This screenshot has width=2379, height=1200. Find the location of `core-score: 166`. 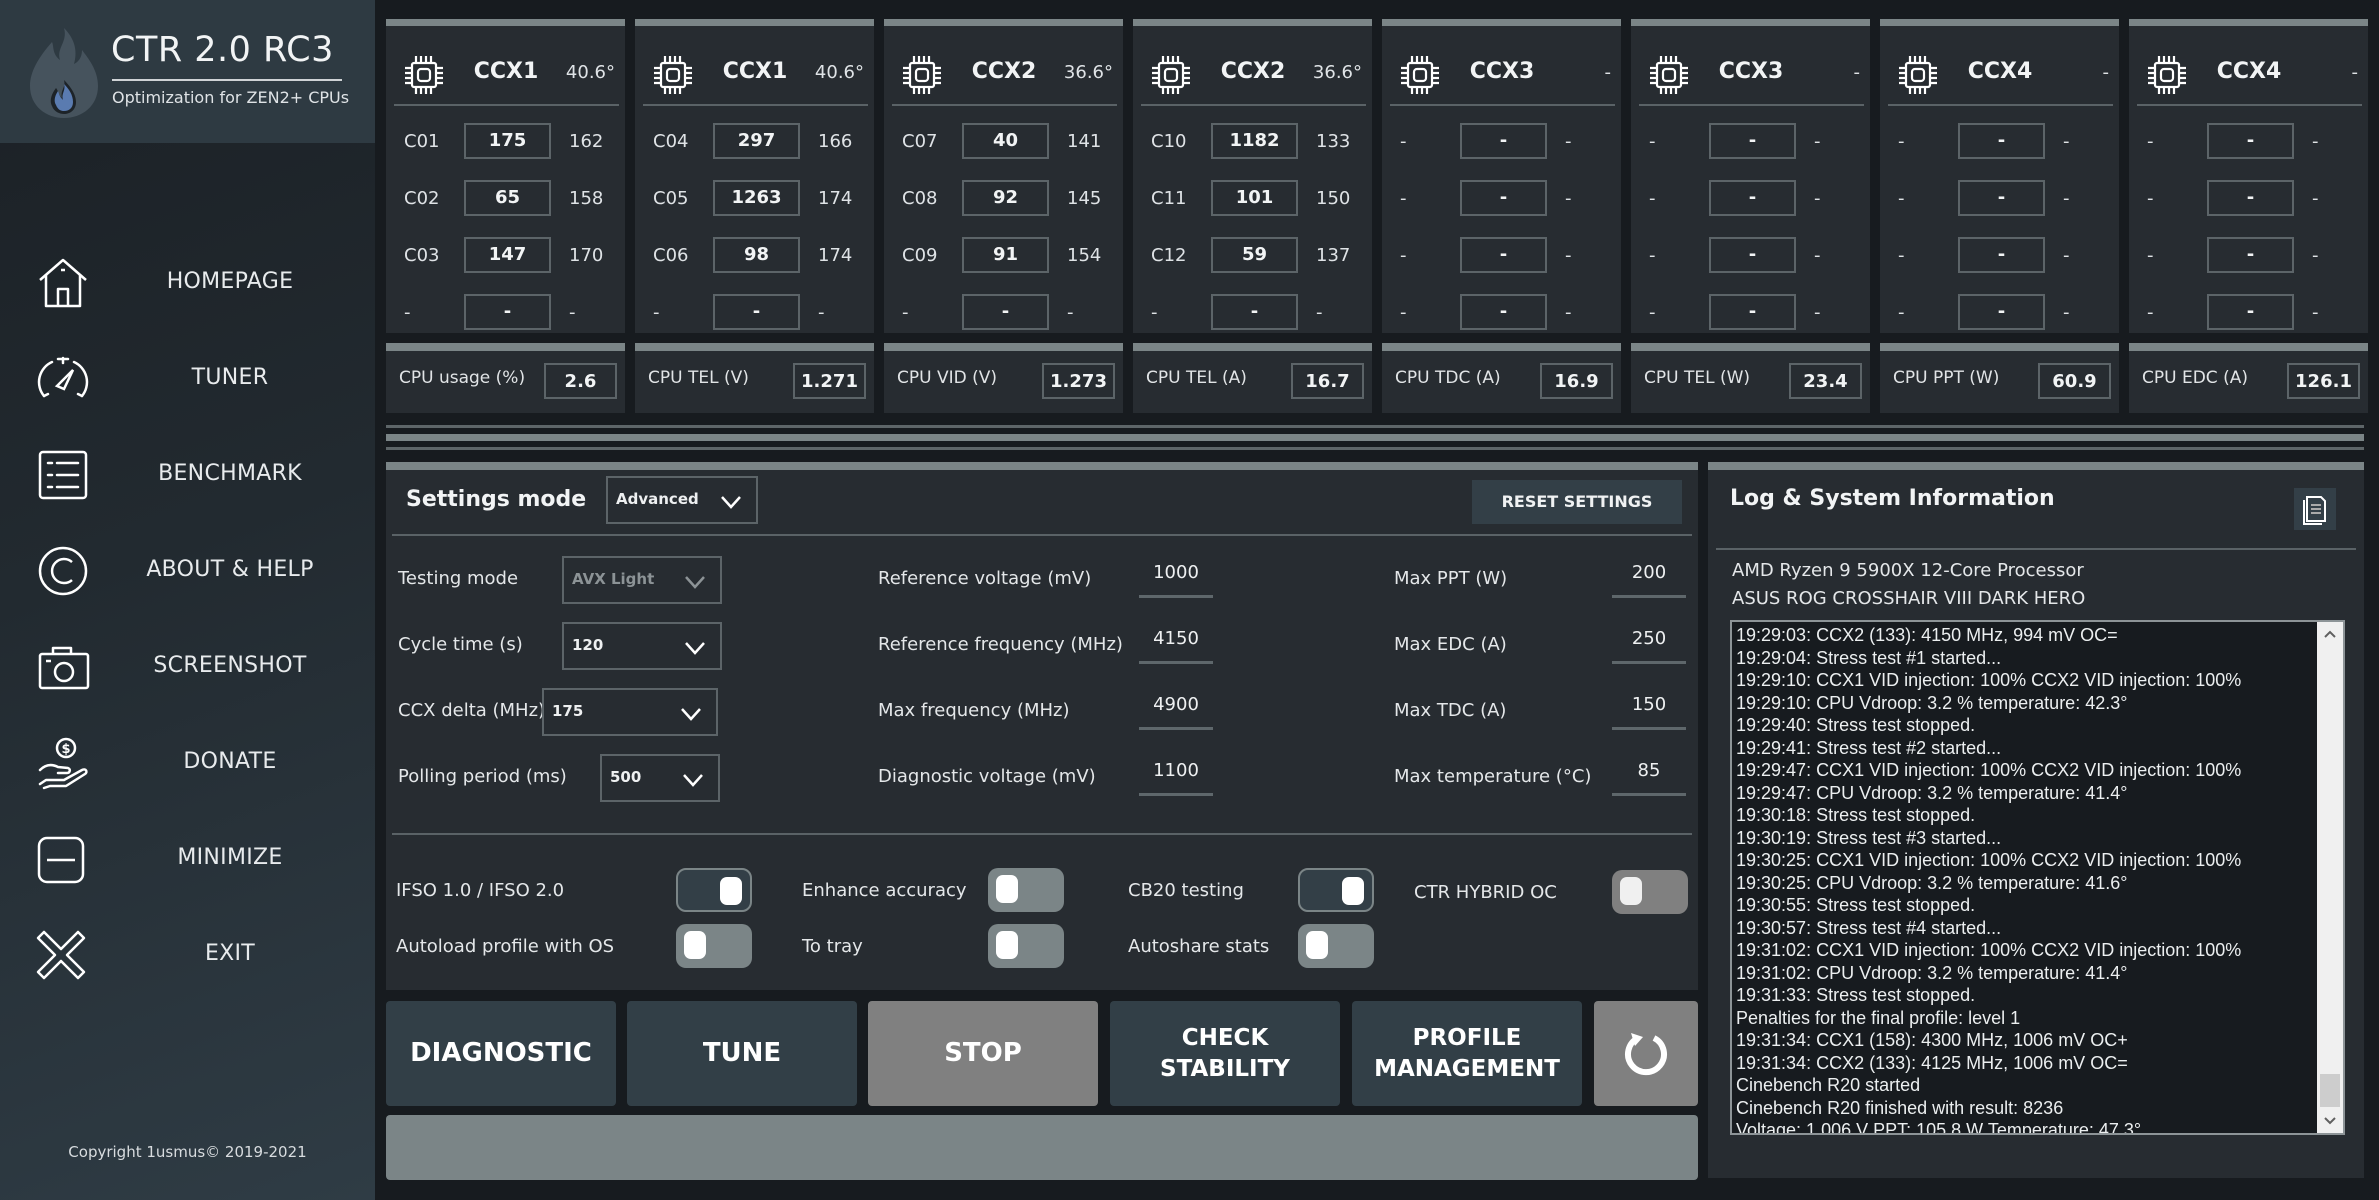

core-score: 166 is located at coordinates (835, 141).